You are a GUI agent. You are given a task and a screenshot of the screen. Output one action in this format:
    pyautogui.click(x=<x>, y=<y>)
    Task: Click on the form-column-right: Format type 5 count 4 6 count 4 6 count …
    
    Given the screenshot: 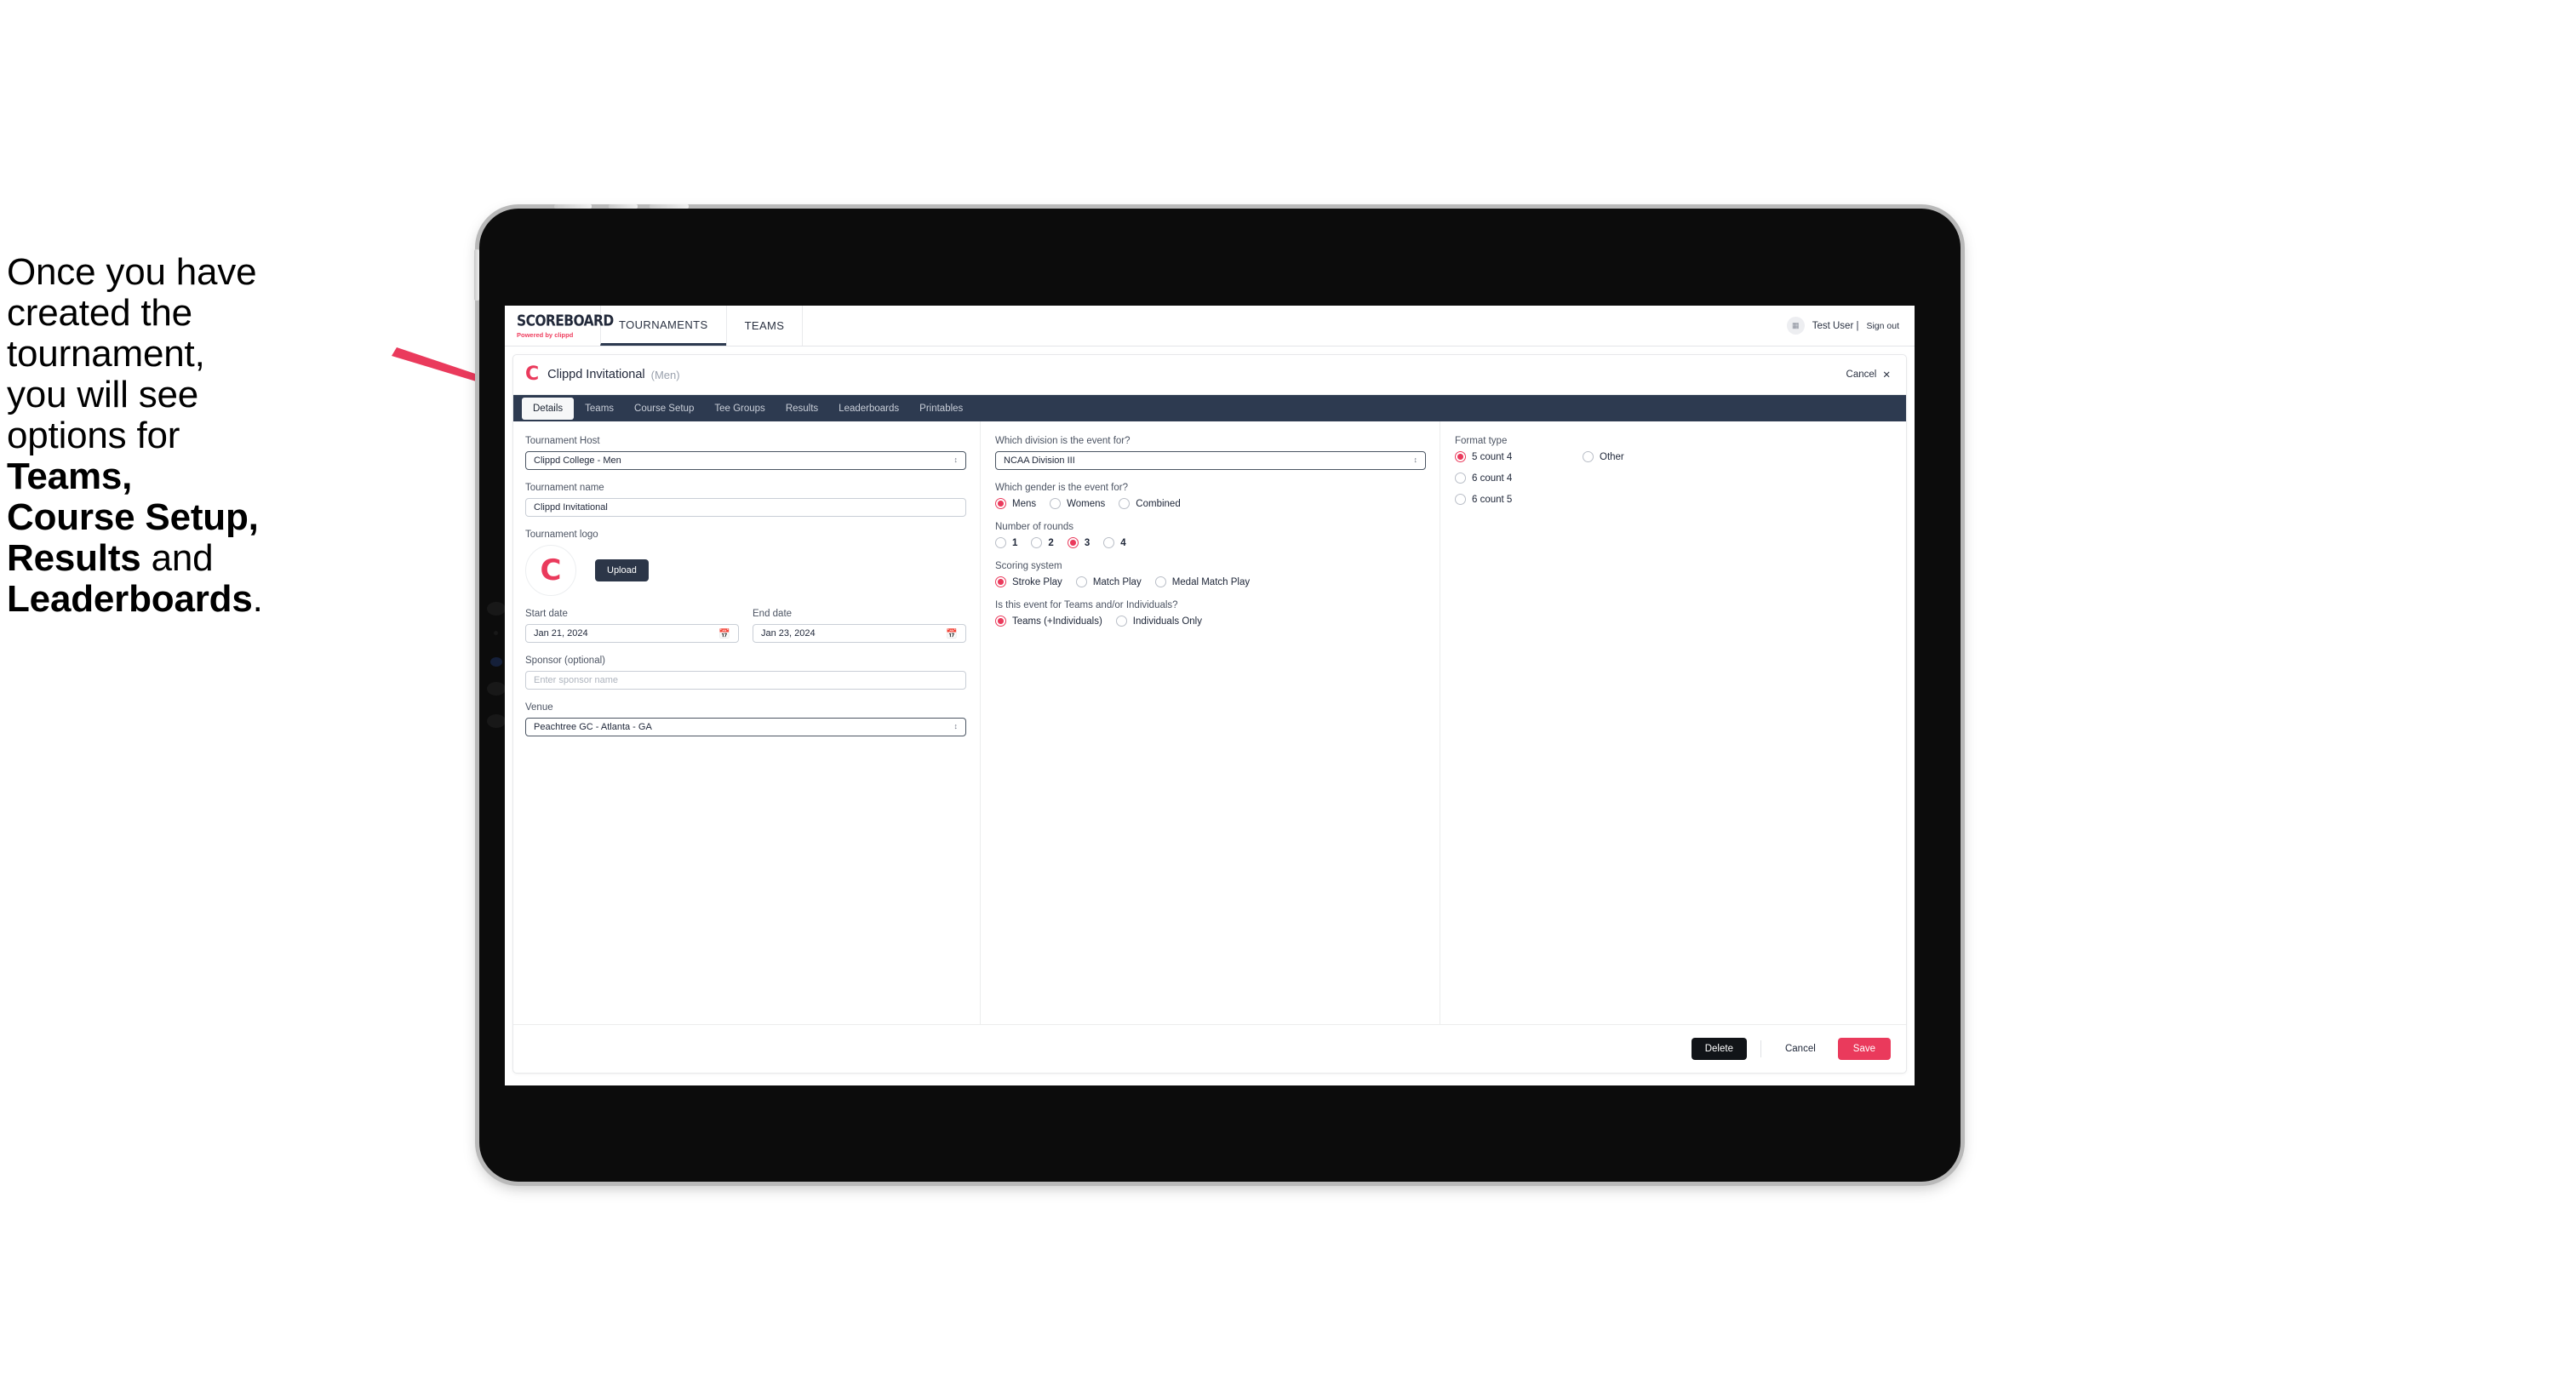 What is the action you would take?
    pyautogui.click(x=1673, y=722)
    